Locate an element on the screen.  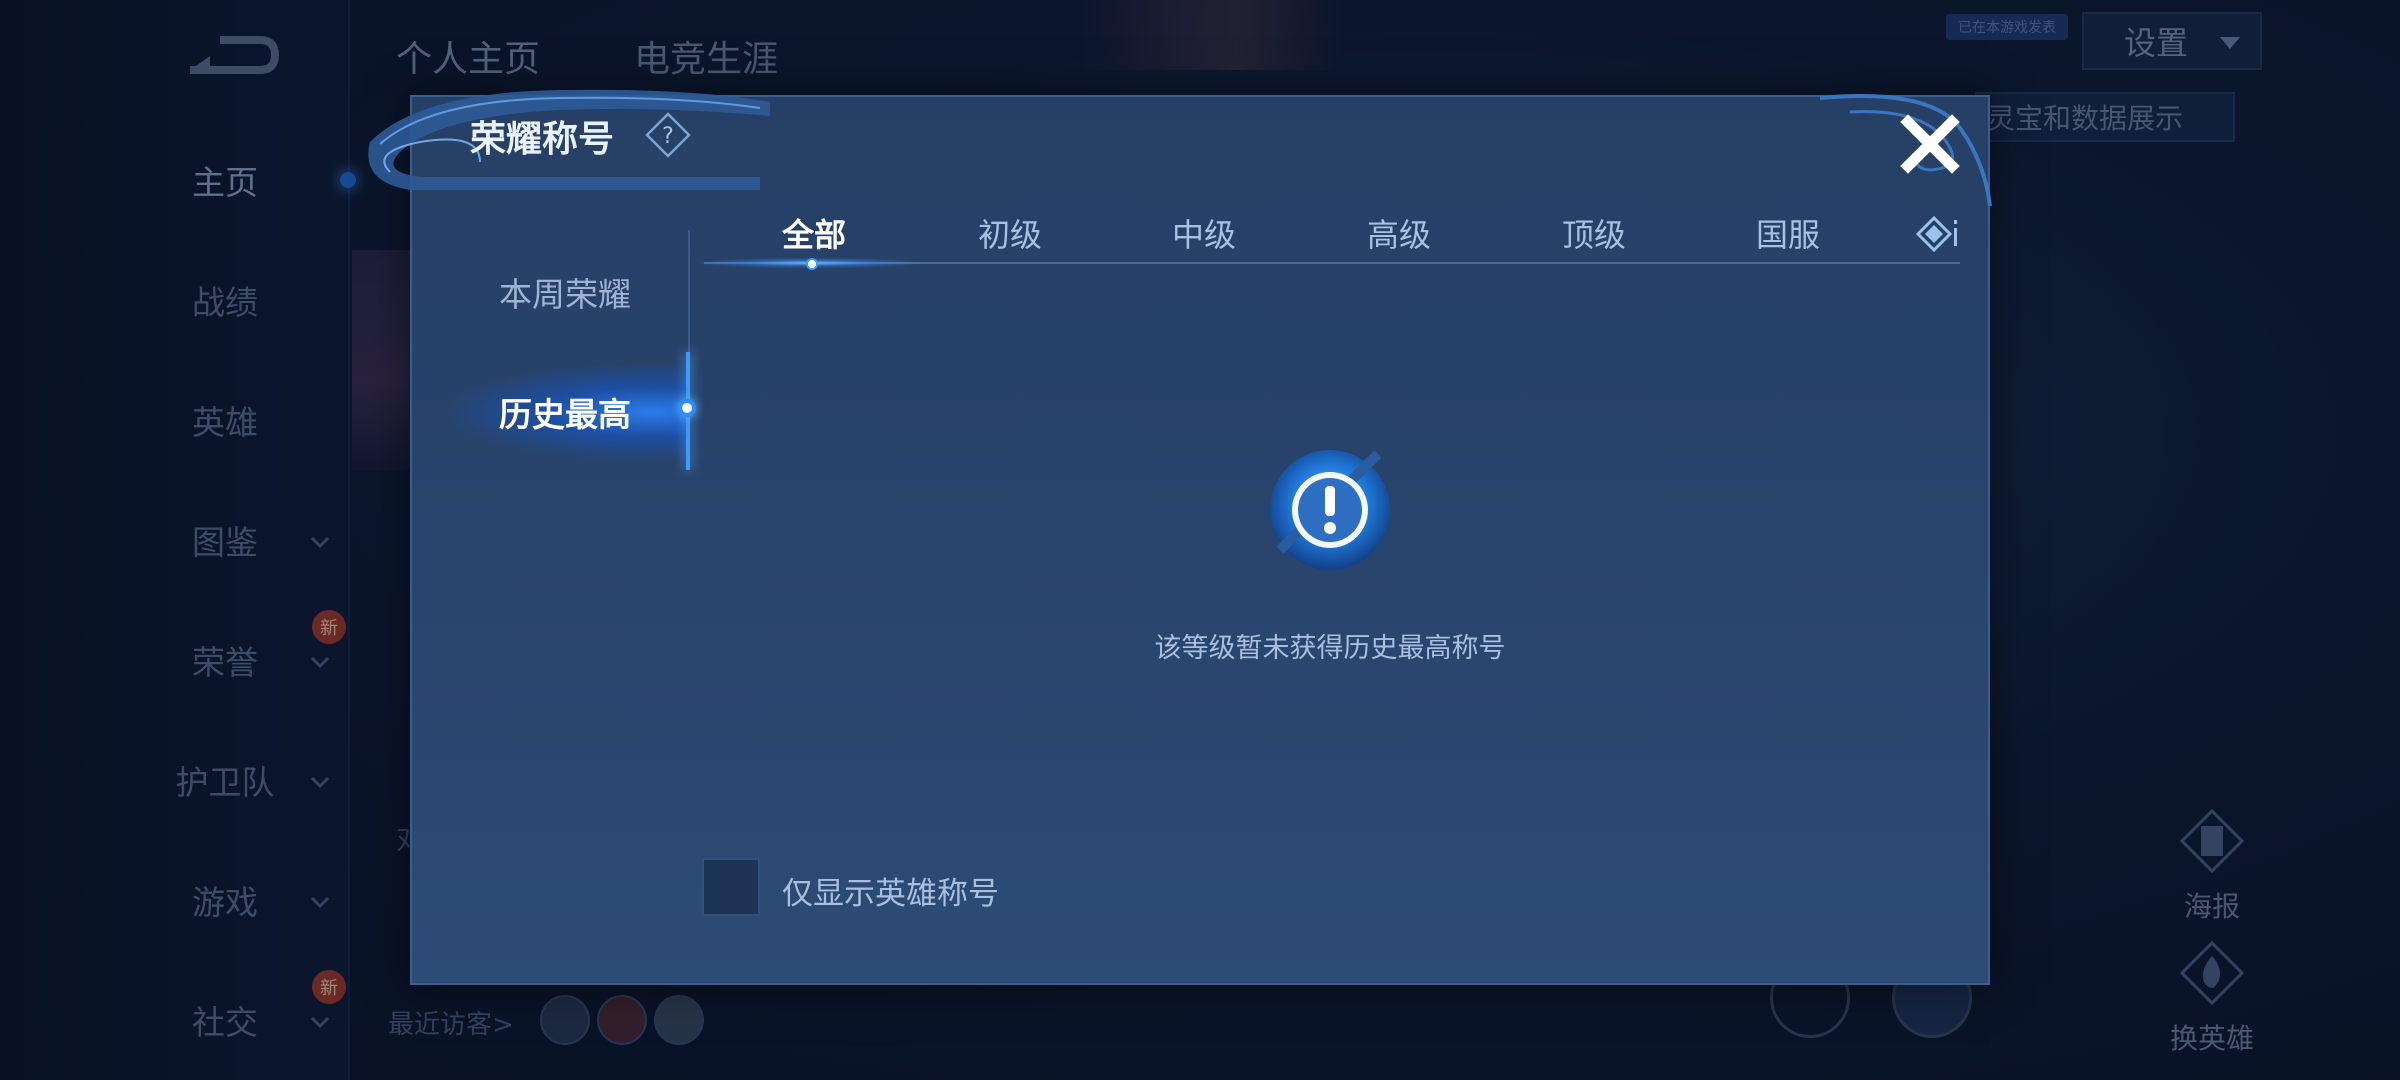
category-active-dot is located at coordinates (812, 264).